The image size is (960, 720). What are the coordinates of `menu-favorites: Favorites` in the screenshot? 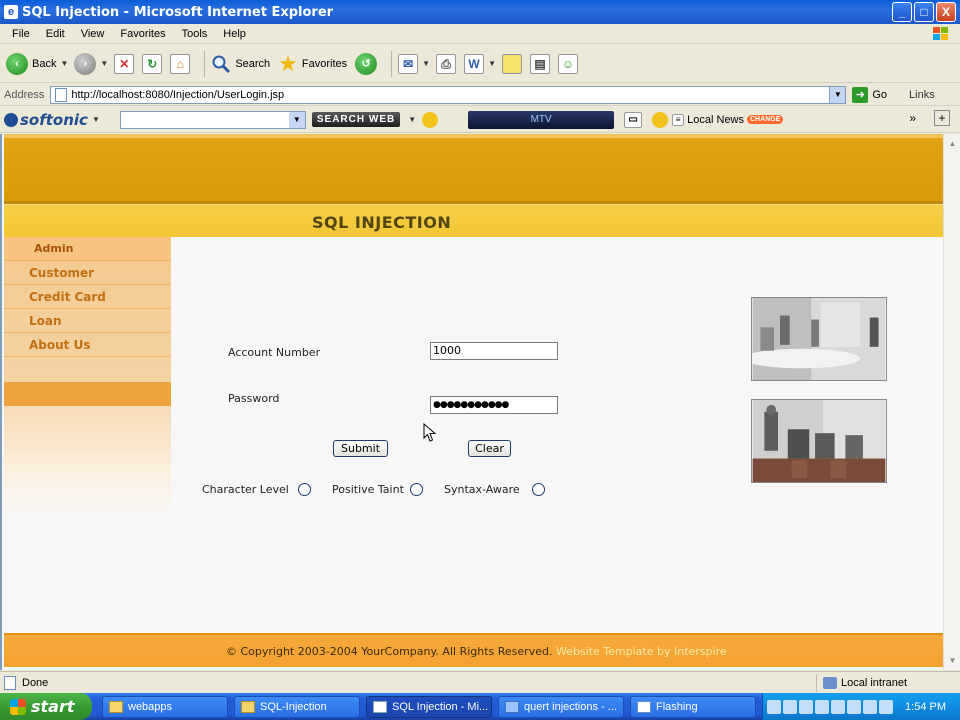 It's located at (142, 34).